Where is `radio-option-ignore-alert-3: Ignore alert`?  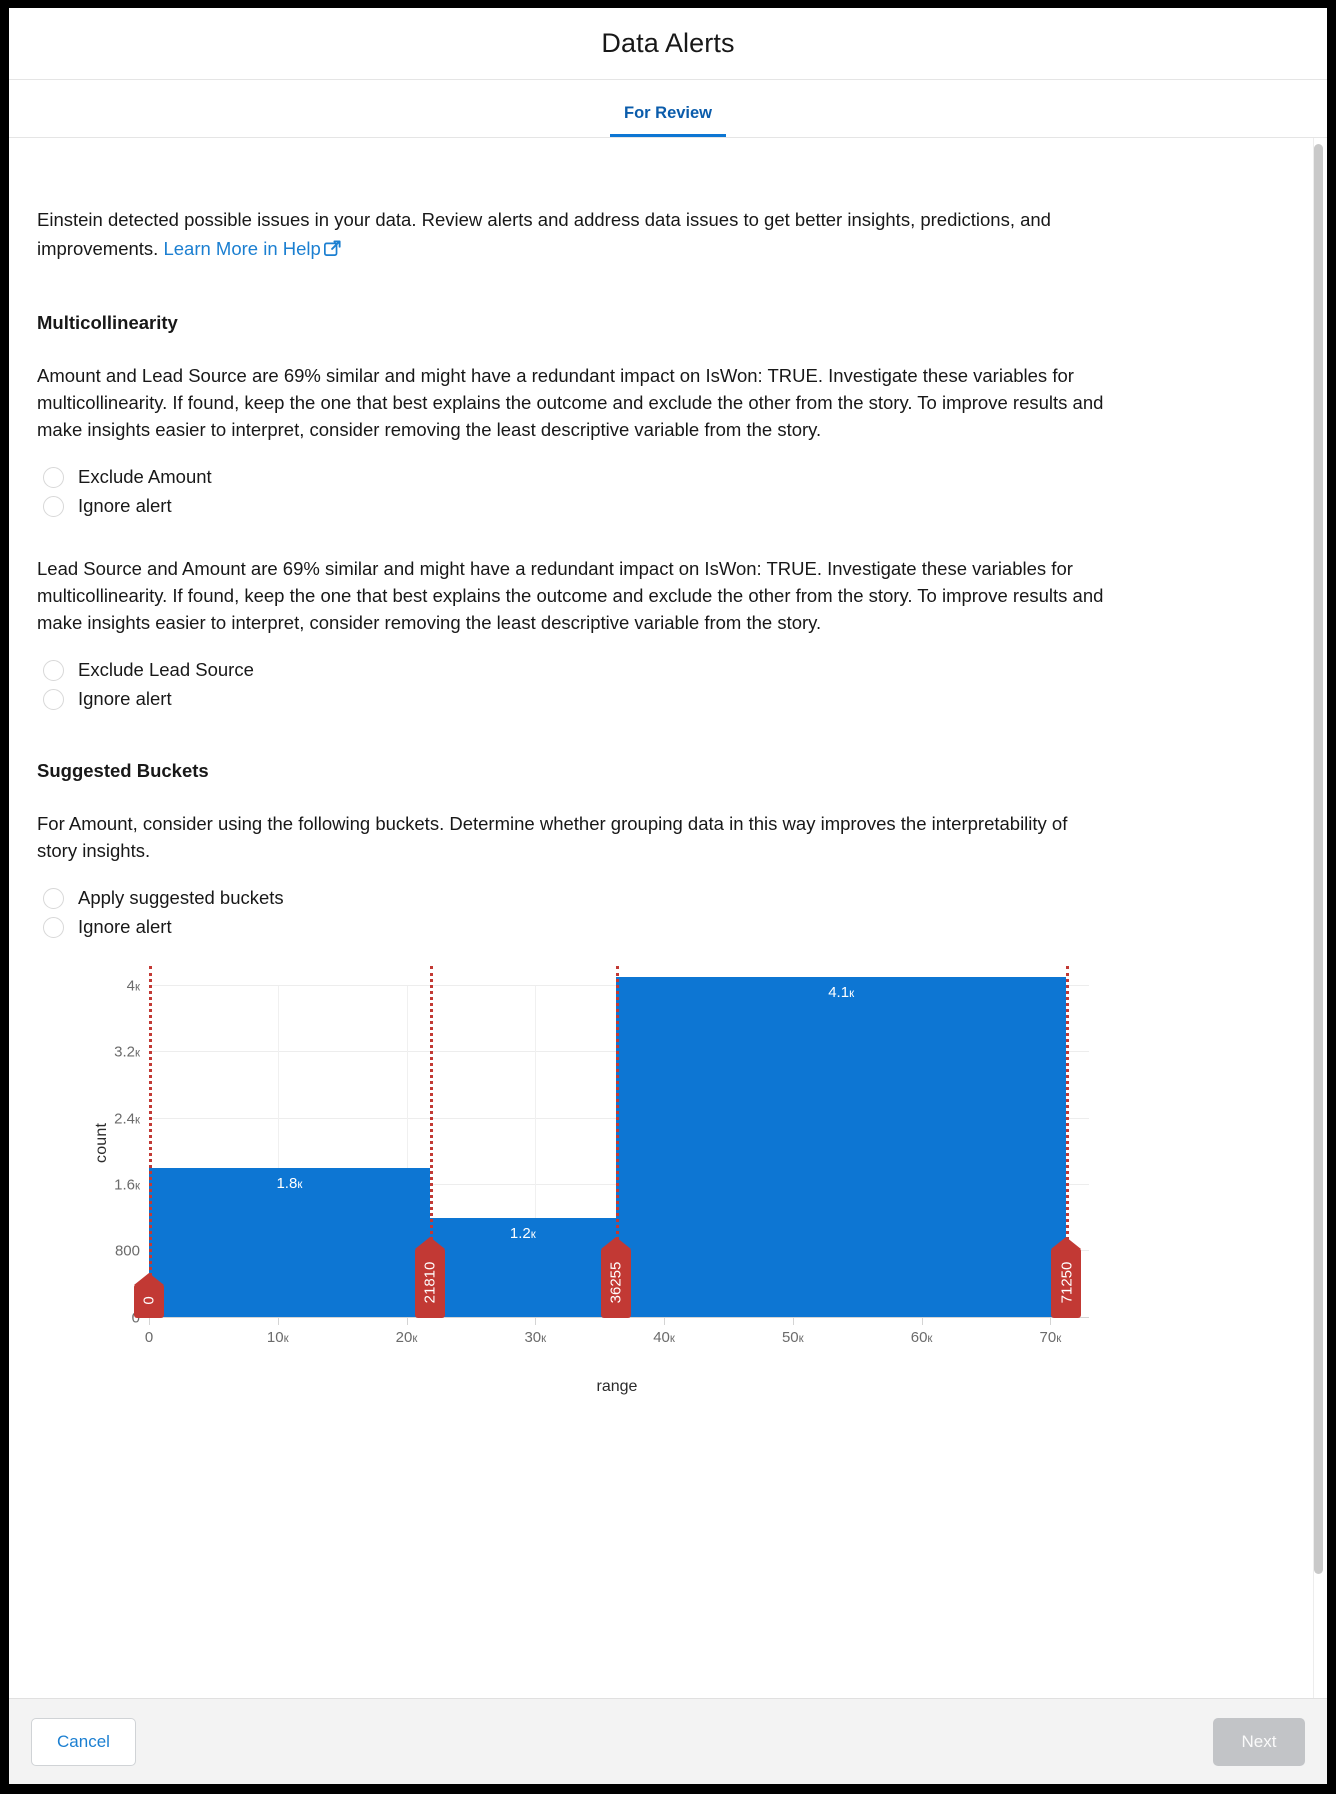 radio-option-ignore-alert-3: Ignore alert is located at coordinates (668, 927).